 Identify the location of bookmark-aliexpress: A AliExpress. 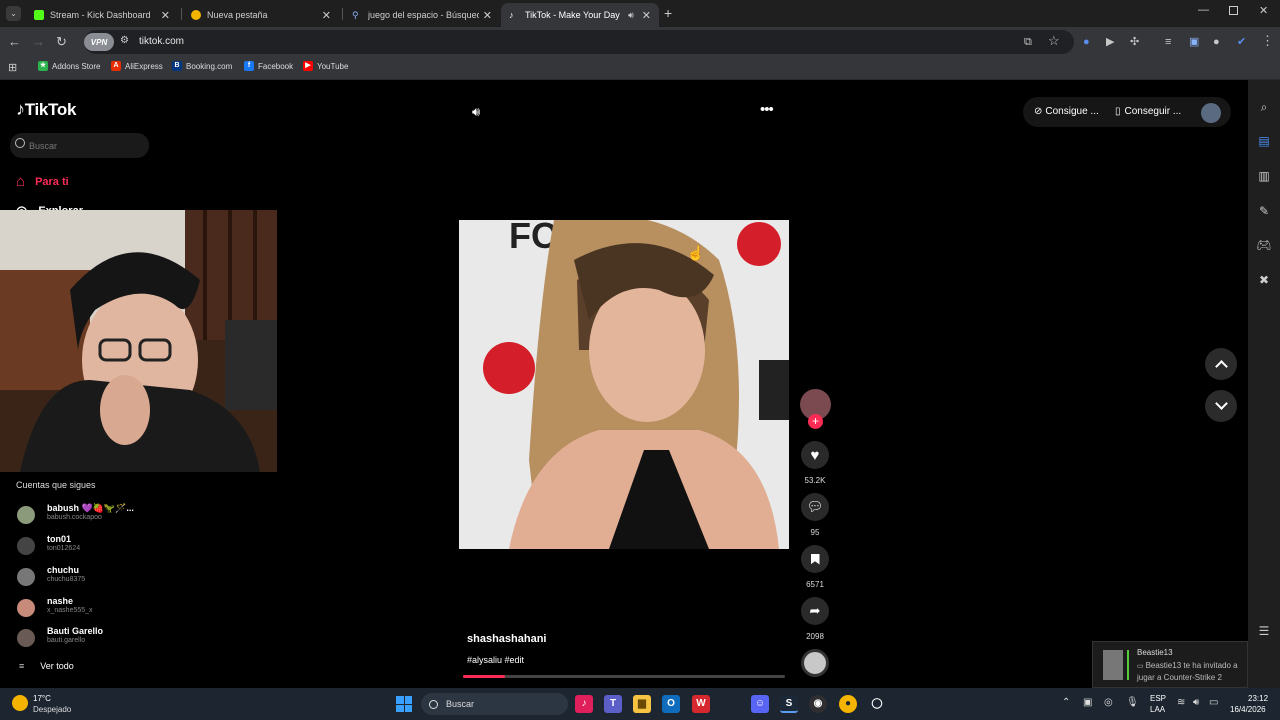
(137, 66).